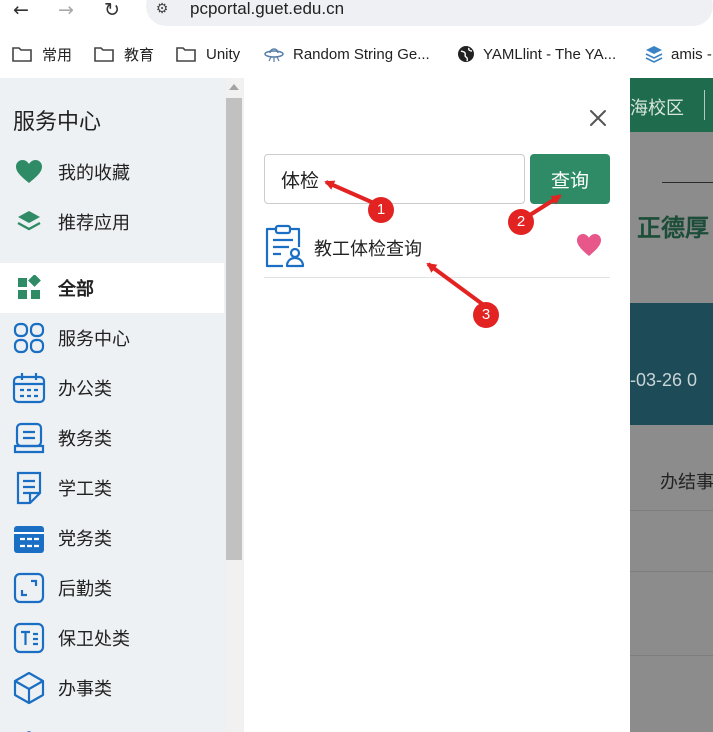 The width and height of the screenshot is (713, 732). I want to click on campus-header: 海校区, so click(671, 105).